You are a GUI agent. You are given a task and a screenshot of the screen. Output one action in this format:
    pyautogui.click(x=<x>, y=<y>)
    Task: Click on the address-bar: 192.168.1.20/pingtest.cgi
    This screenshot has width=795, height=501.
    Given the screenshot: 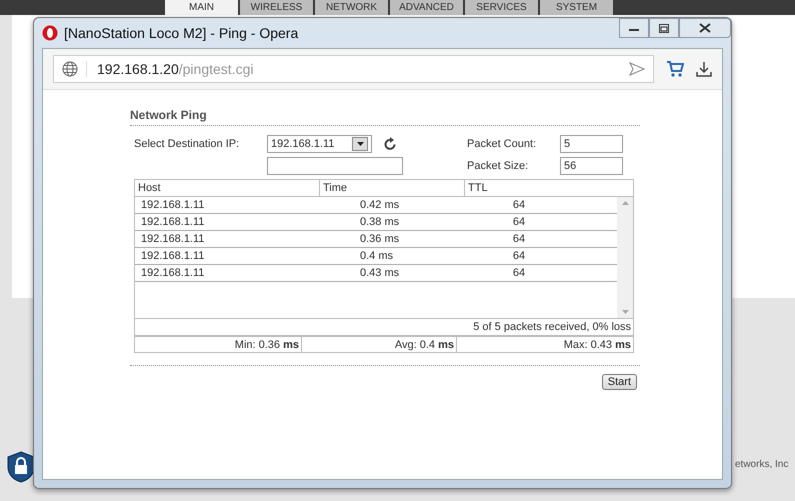 What is the action you would take?
    pyautogui.click(x=353, y=69)
    